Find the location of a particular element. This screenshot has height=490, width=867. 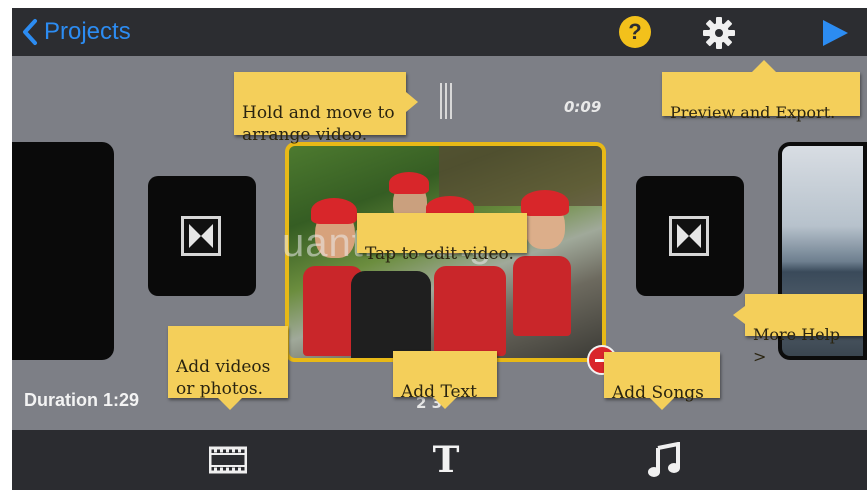

text-T-icon: T is located at coordinates (446, 460).